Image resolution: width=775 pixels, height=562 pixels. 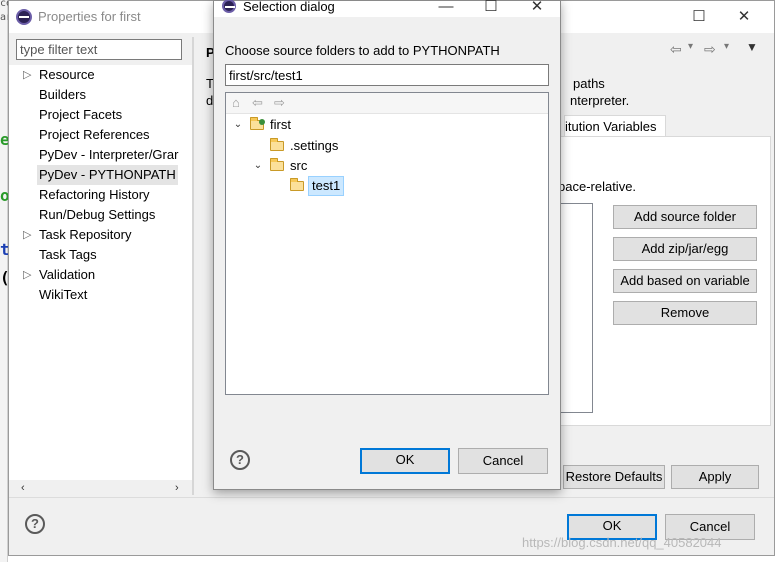 What do you see at coordinates (257, 123) in the screenshot?
I see `project-folder-icon` at bounding box center [257, 123].